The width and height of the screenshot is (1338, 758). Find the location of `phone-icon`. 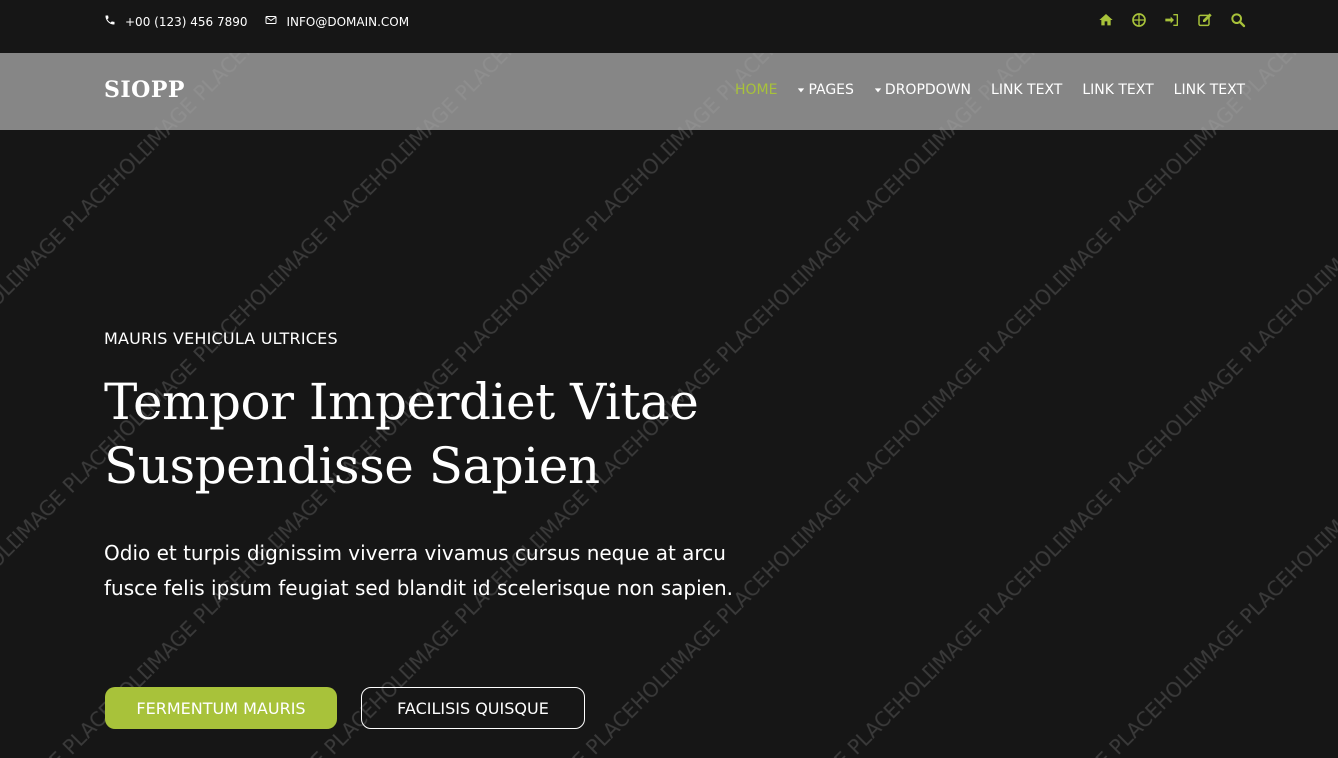

phone-icon is located at coordinates (110, 21).